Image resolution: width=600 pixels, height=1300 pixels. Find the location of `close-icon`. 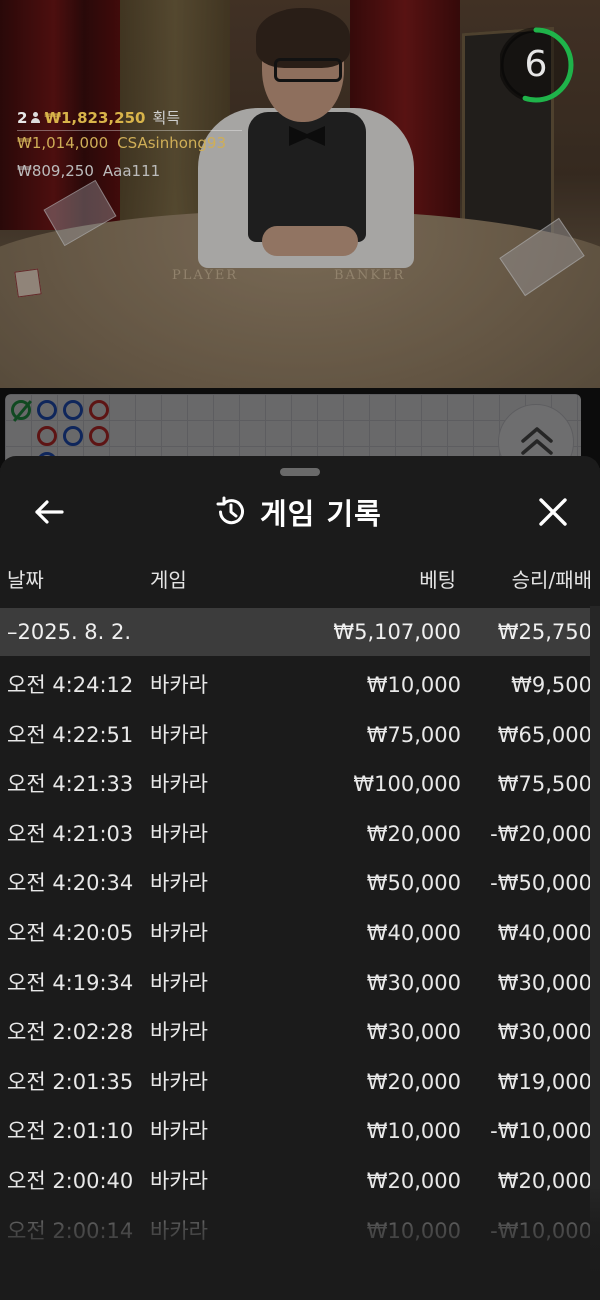

close-icon is located at coordinates (553, 512).